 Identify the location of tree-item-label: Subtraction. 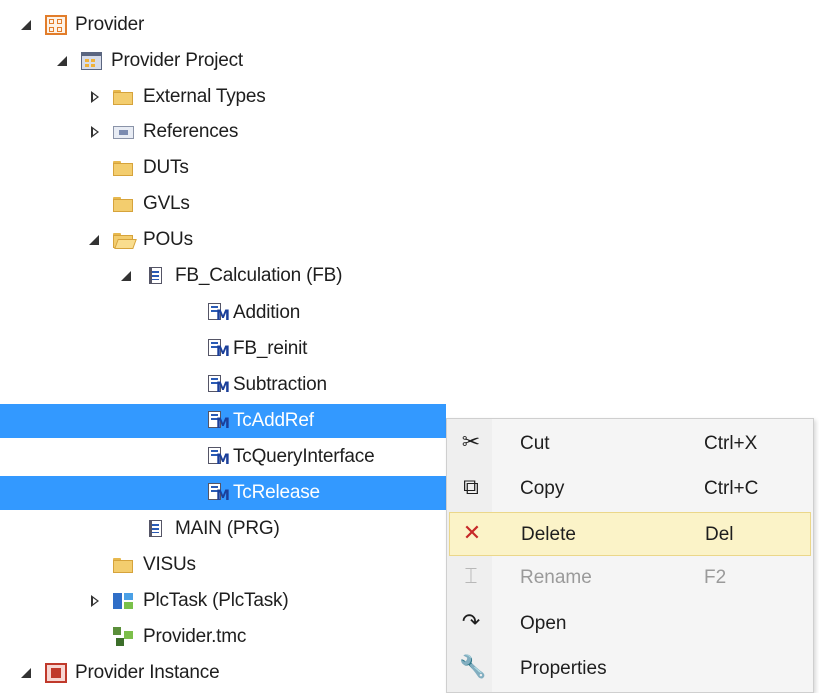
(280, 384).